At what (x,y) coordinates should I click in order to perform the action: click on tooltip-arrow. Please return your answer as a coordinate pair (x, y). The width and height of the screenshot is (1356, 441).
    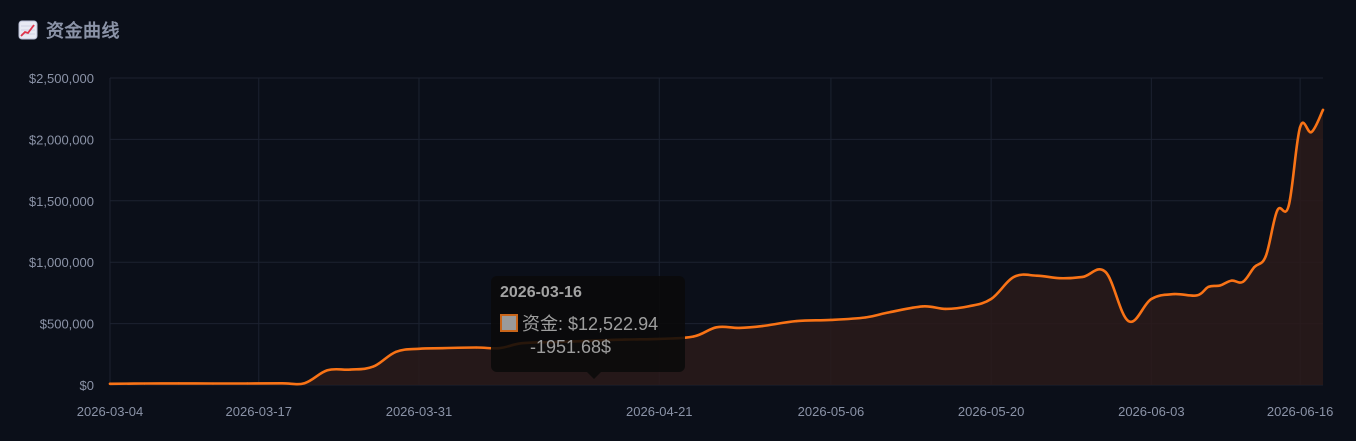
    Looking at the image, I should click on (594, 375).